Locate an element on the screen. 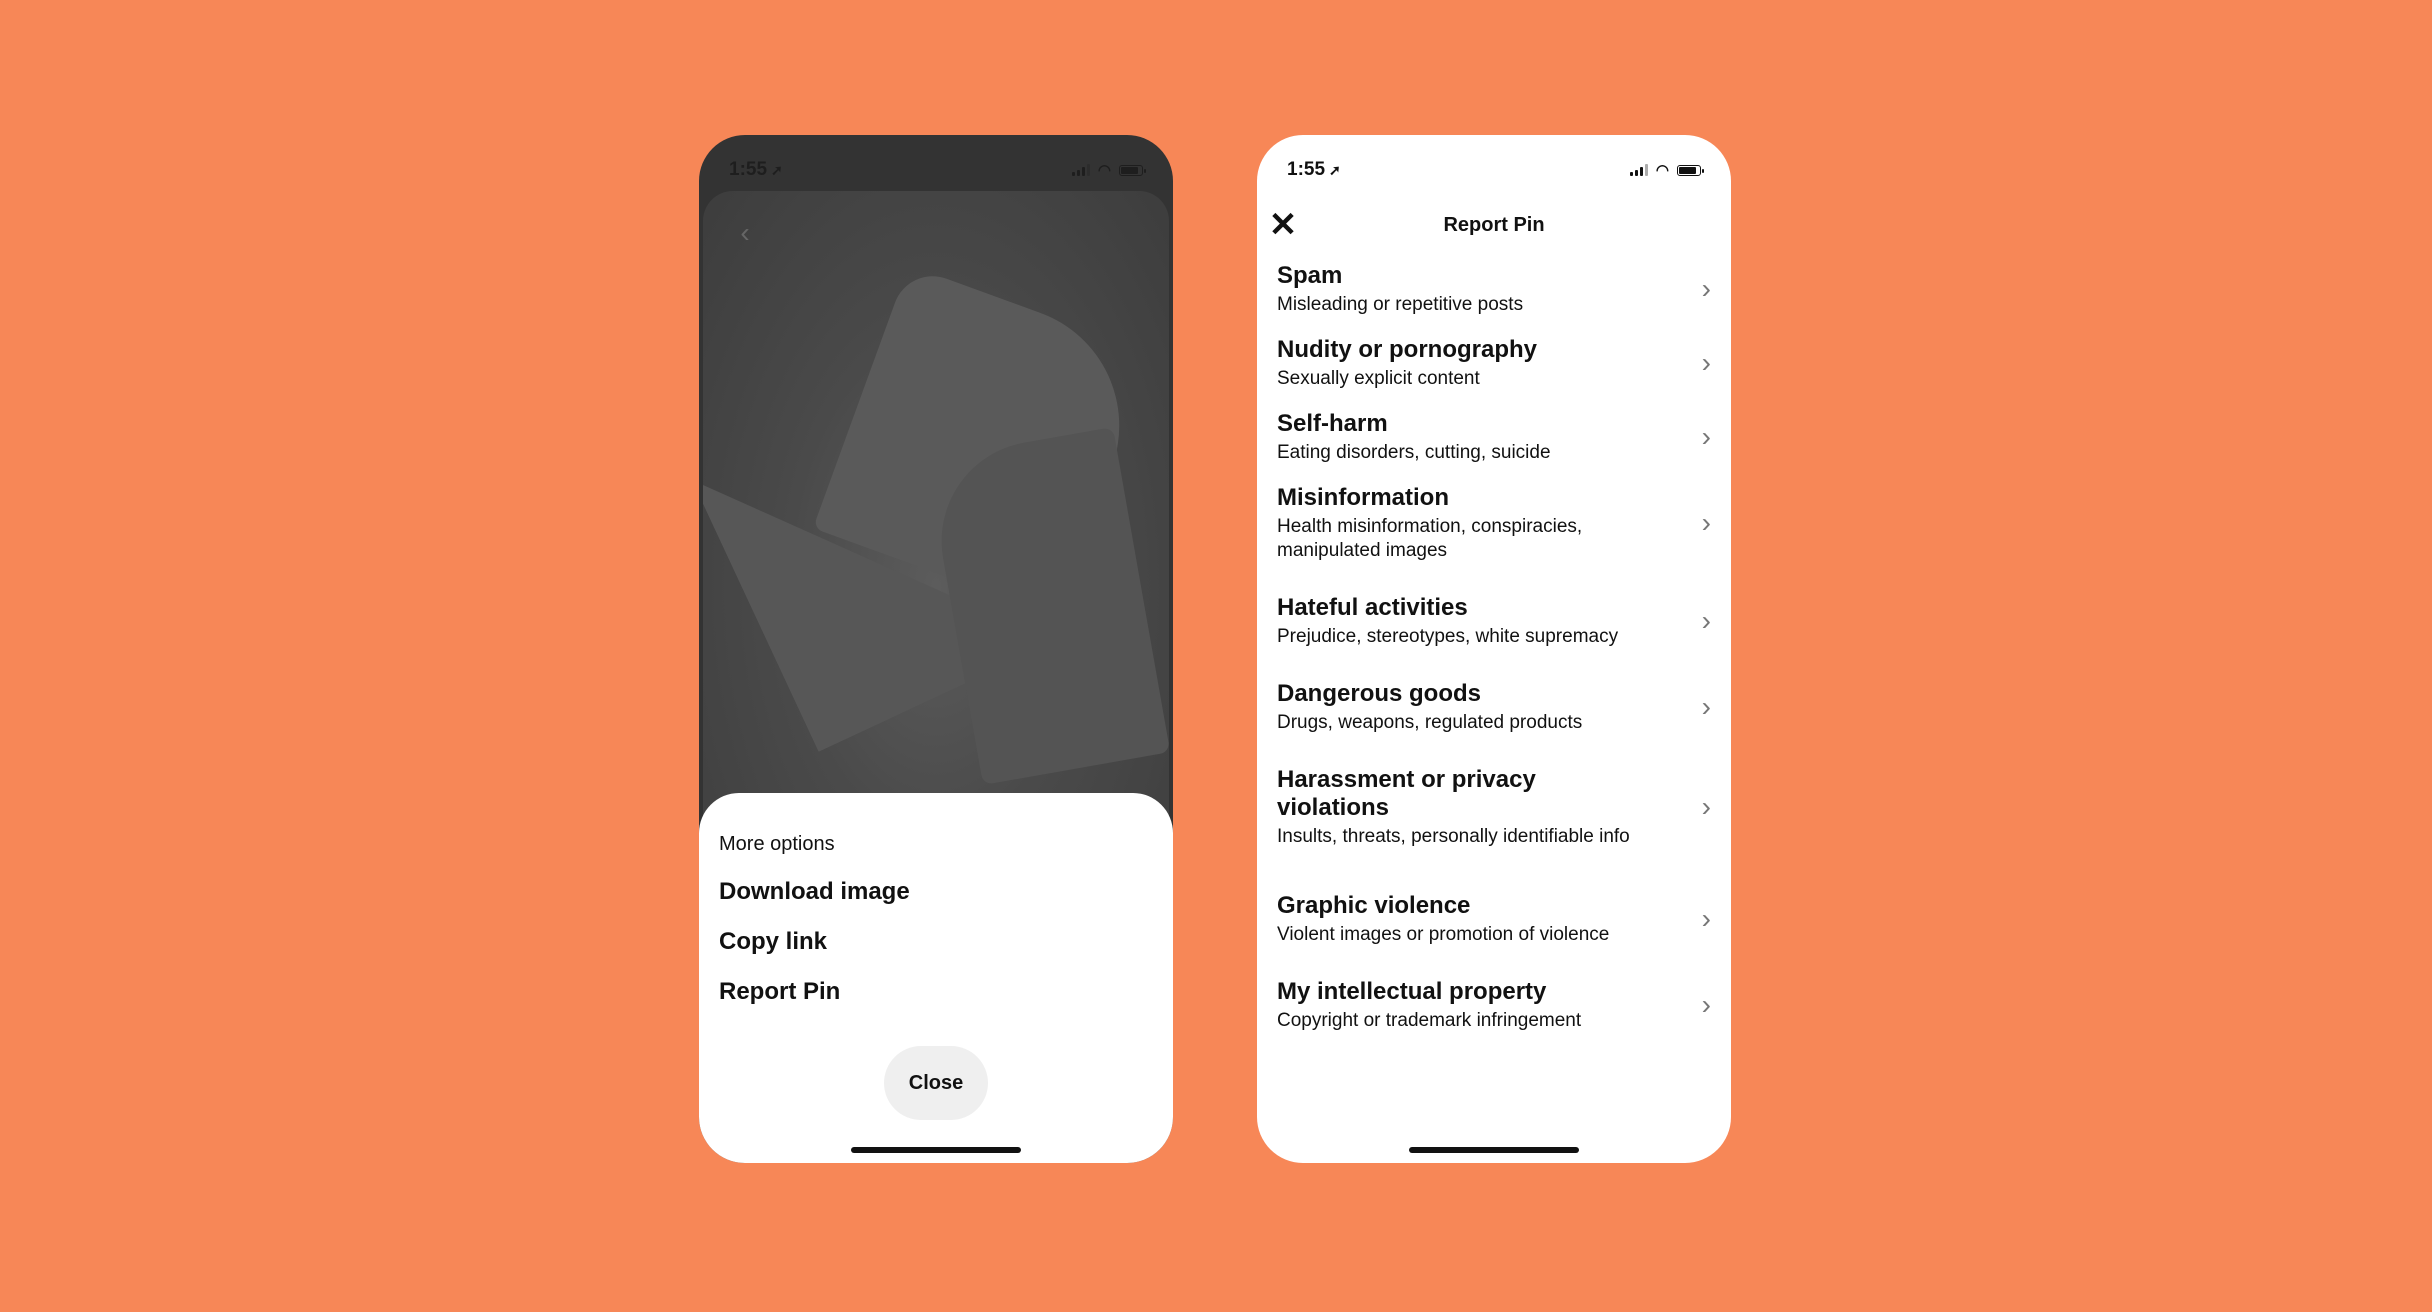 This screenshot has width=2432, height=1312. report-header: ✕ Report Pin is located at coordinates (1494, 225).